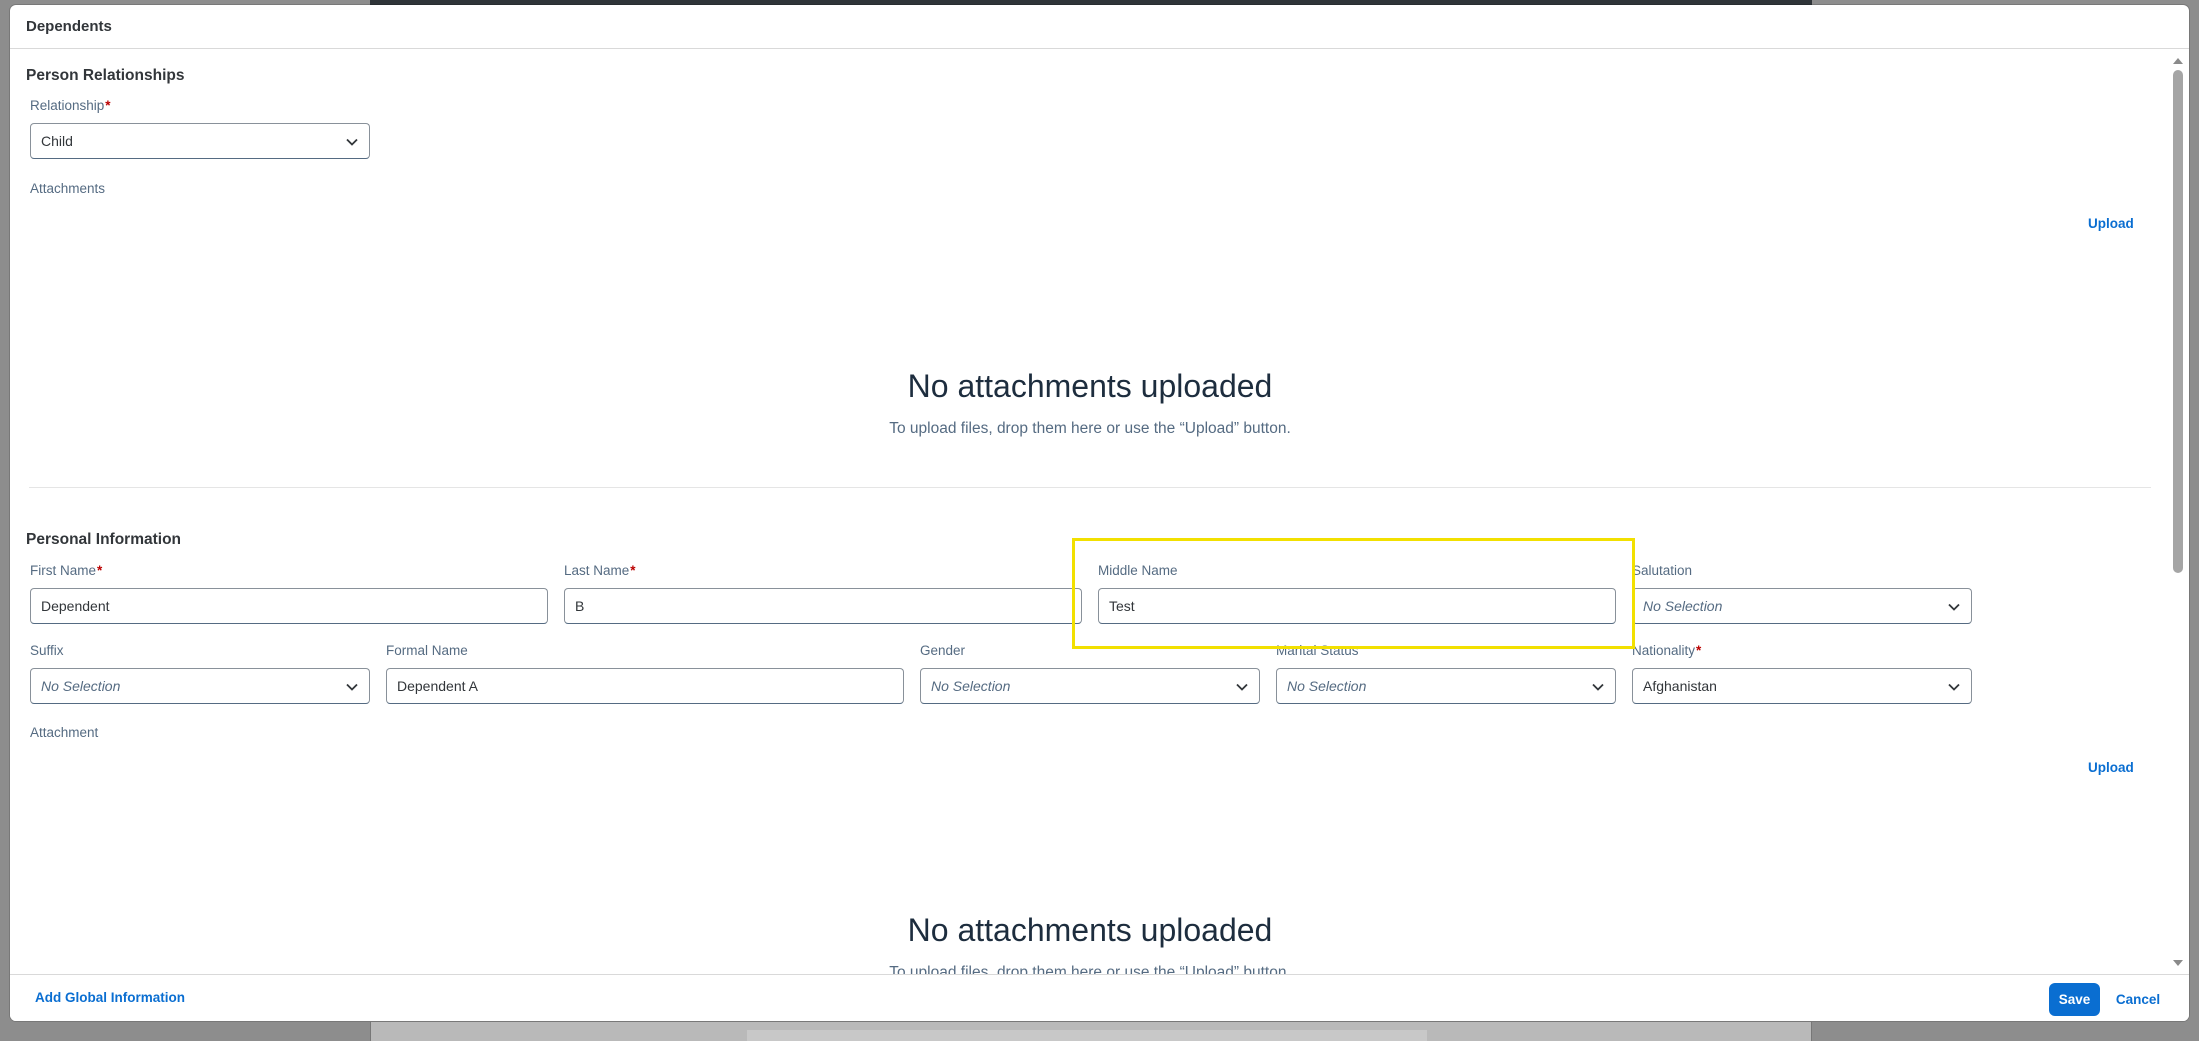 The width and height of the screenshot is (2199, 1041). What do you see at coordinates (2138, 999) in the screenshot?
I see `cancel-button: Cancel` at bounding box center [2138, 999].